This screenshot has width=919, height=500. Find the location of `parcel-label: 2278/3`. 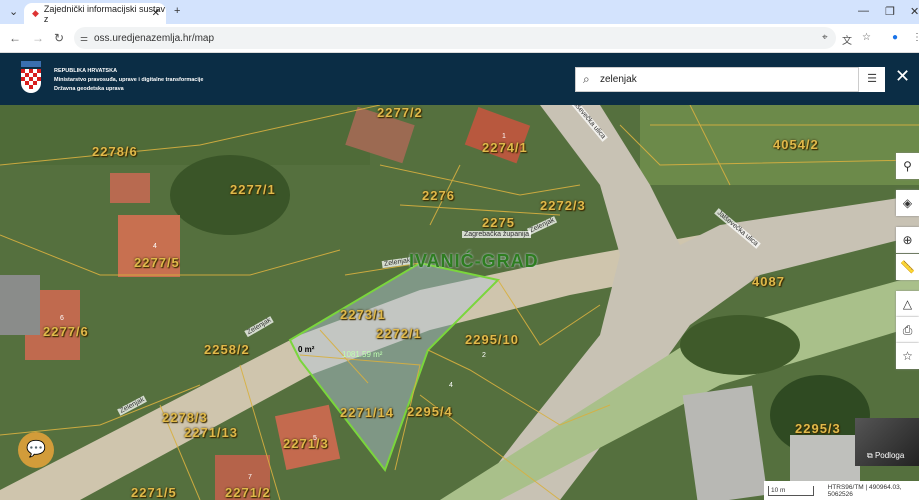

parcel-label: 2278/3 is located at coordinates (185, 417).